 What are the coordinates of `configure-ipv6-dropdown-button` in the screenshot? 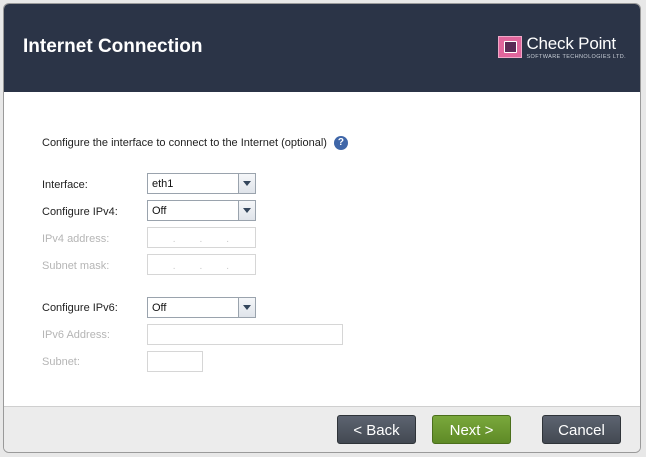 It's located at (246, 307).